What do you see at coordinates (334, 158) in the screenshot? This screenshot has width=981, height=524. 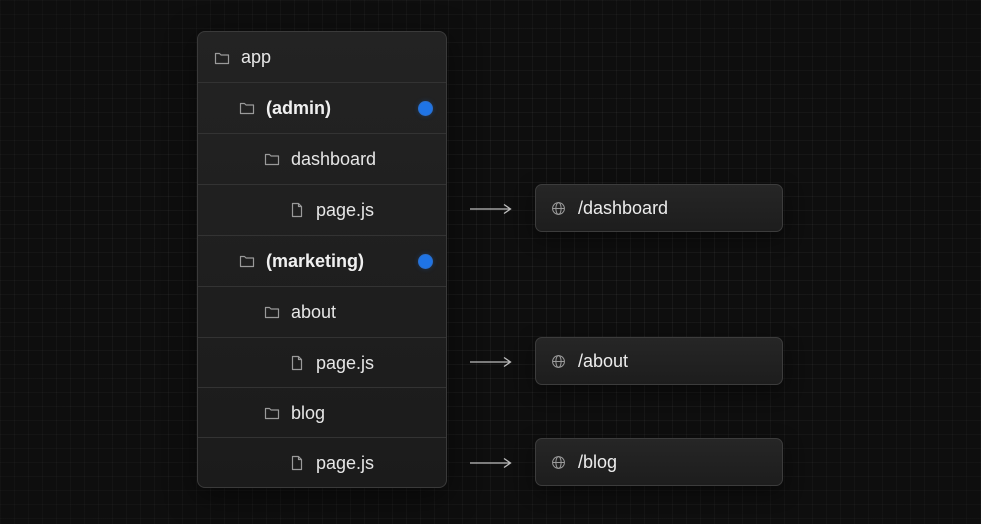 I see `tree-row-label: dashboard` at bounding box center [334, 158].